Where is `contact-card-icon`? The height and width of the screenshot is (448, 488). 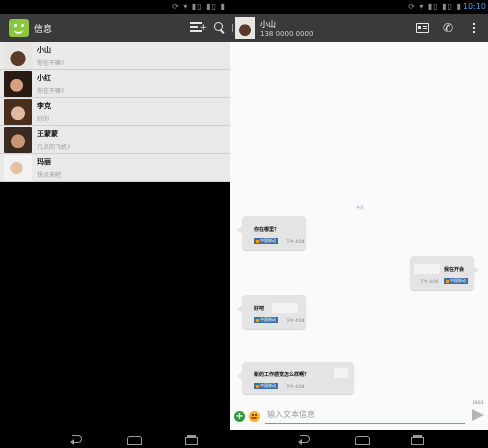 contact-card-icon is located at coordinates (422, 28).